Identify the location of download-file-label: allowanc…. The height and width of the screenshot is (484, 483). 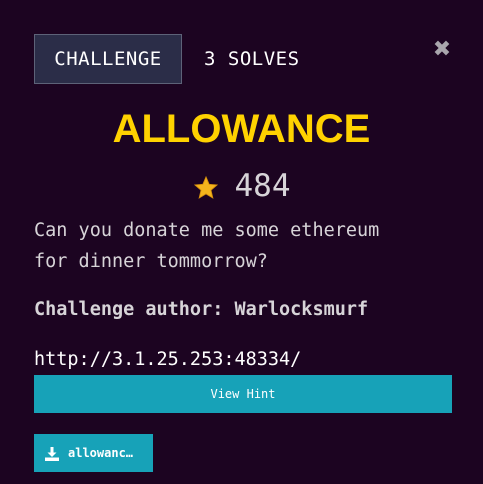
(101, 453).